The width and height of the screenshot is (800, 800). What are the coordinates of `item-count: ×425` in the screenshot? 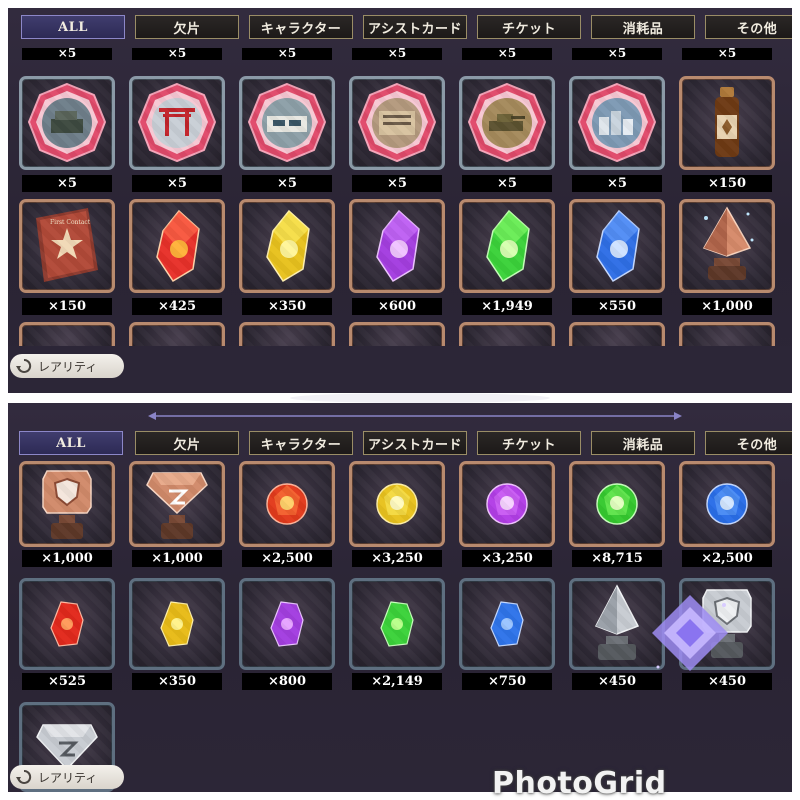 It's located at (177, 306).